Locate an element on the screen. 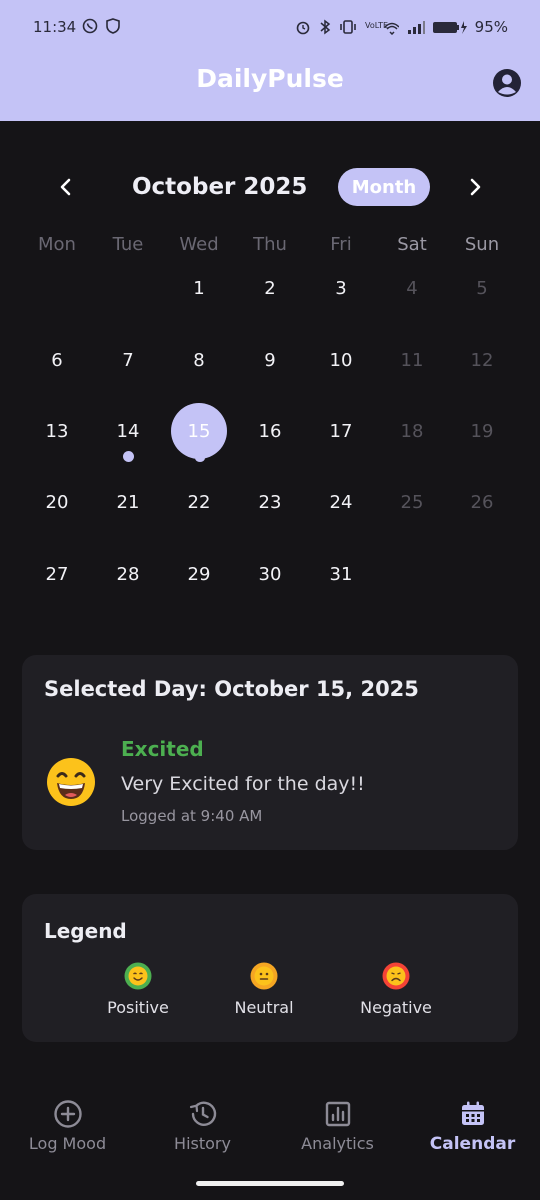 The width and height of the screenshot is (540, 1200). next-month-button is located at coordinates (475, 187).